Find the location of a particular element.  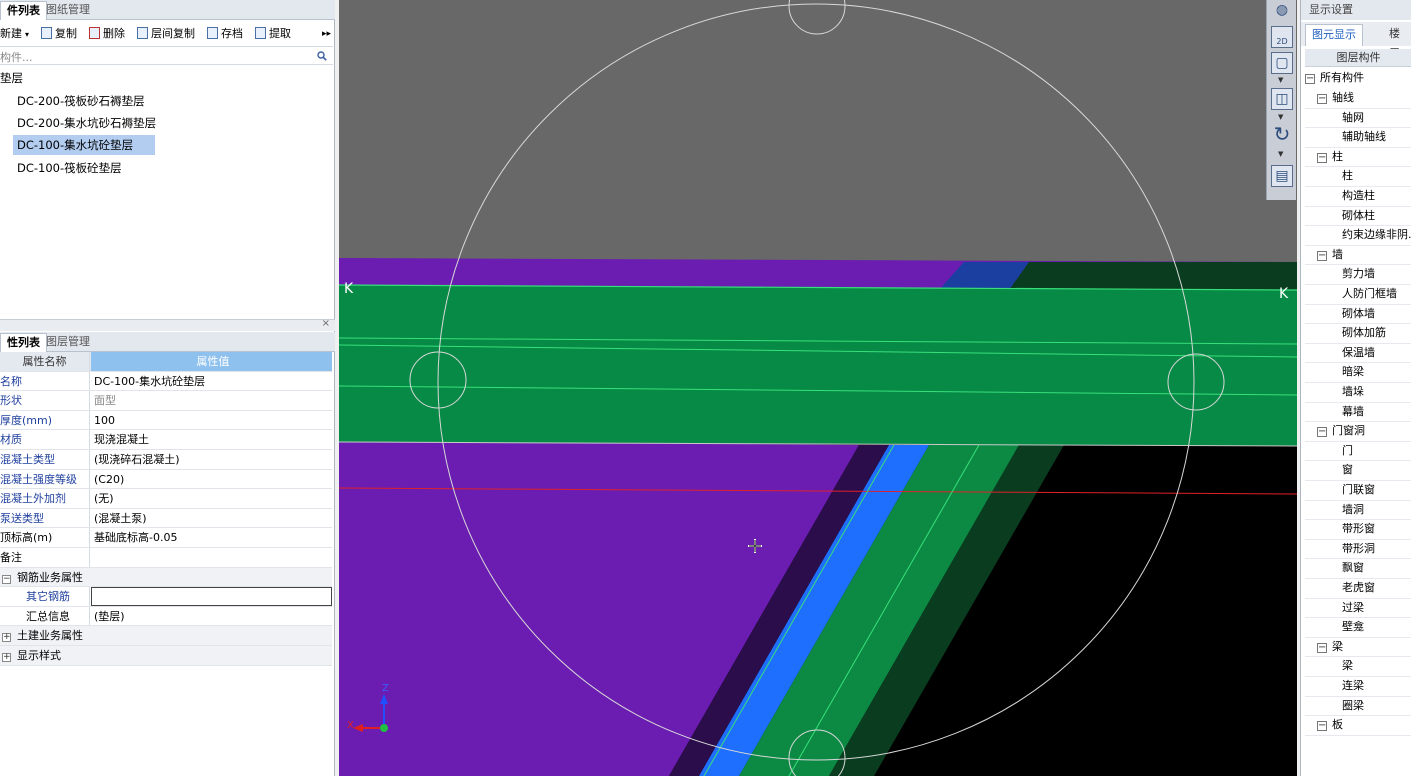

tree-leaf: 带形窗 is located at coordinates (1358, 529).